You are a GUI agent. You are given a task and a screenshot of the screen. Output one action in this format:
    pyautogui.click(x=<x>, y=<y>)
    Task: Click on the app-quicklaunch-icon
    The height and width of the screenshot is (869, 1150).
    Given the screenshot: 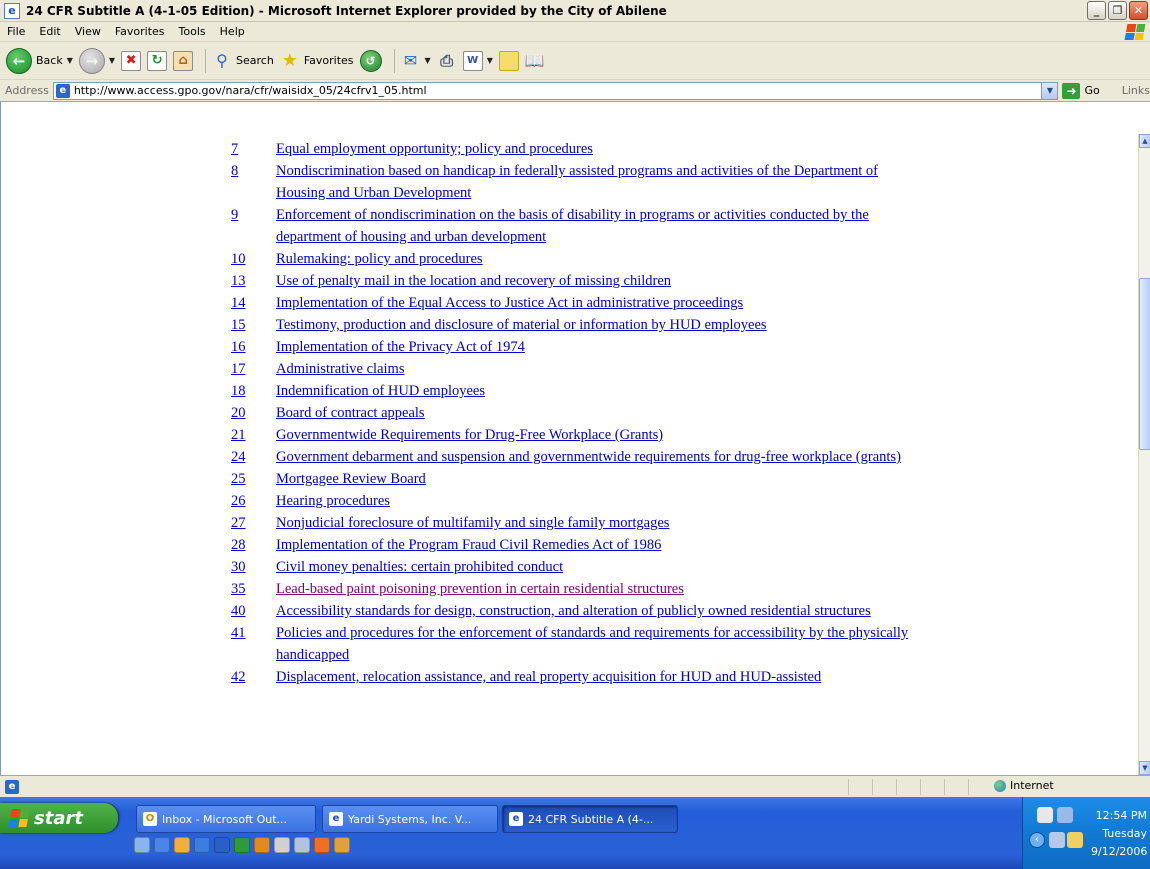 What is the action you would take?
    pyautogui.click(x=262, y=845)
    